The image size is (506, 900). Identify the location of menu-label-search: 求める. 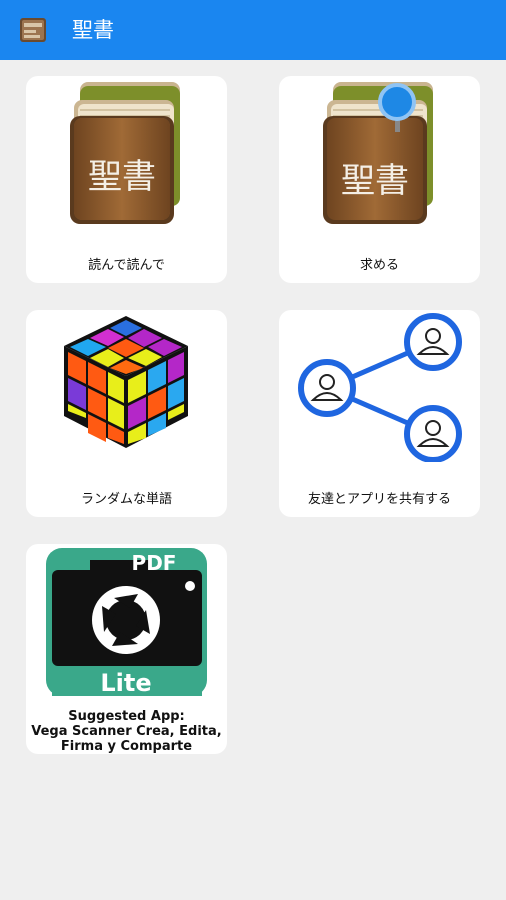
(379, 265).